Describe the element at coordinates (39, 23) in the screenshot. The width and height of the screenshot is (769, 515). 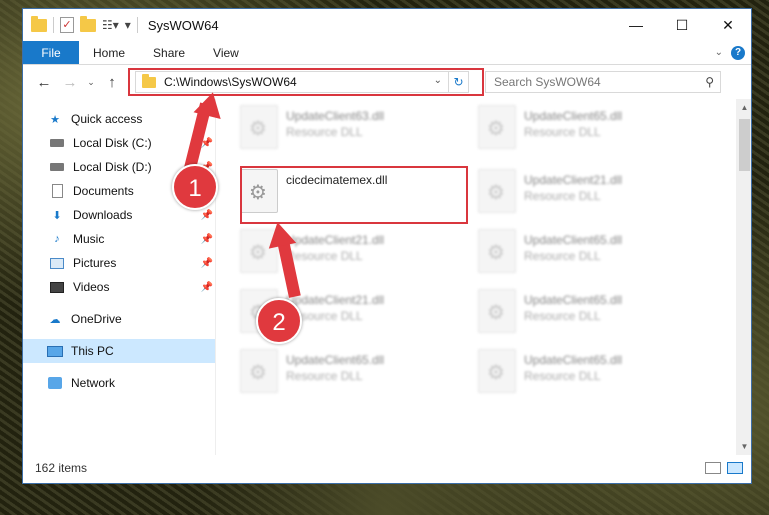
I see `folder-icon` at that location.